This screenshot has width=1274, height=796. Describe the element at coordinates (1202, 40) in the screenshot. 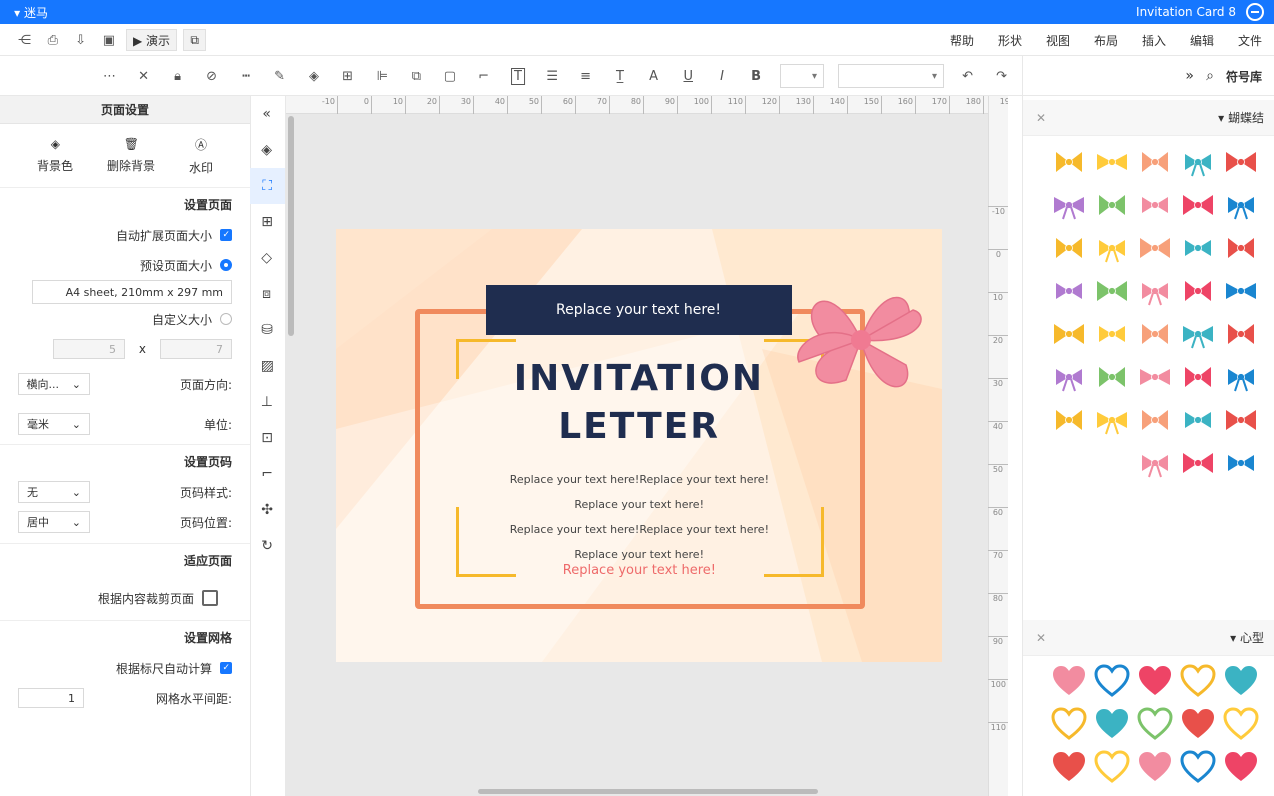

I see `menu-item: 编辑` at that location.